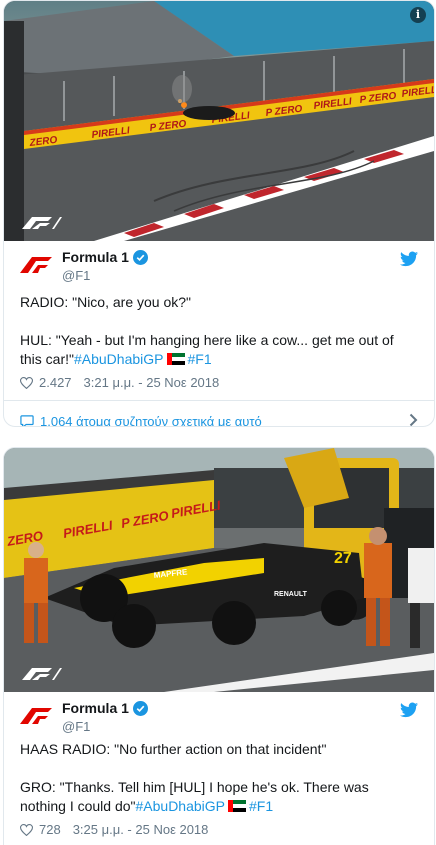 The width and height of the screenshot is (436, 845). Describe the element at coordinates (151, 420) in the screenshot. I see `conversation-text: 1.064 άτομα συζητούν σχετικά με αυτό` at that location.